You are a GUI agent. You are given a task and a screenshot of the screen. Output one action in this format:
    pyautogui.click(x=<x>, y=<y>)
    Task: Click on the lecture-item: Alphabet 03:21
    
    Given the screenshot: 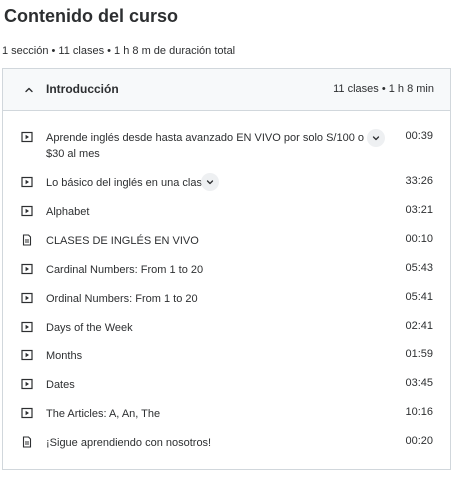 What is the action you would take?
    pyautogui.click(x=226, y=211)
    